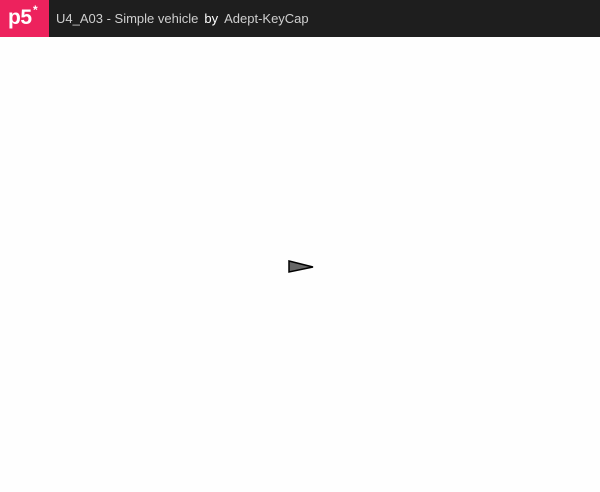 Image resolution: width=600 pixels, height=492 pixels. I want to click on sketch-title: U4_A03 - Simple vehicle, so click(127, 18).